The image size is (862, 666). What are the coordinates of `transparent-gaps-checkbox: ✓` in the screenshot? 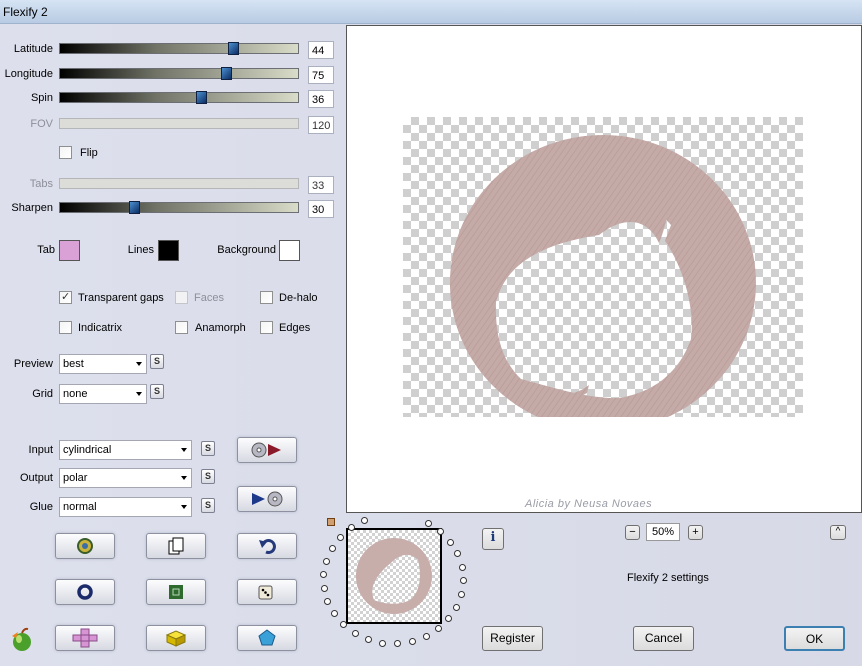 It's located at (65, 297).